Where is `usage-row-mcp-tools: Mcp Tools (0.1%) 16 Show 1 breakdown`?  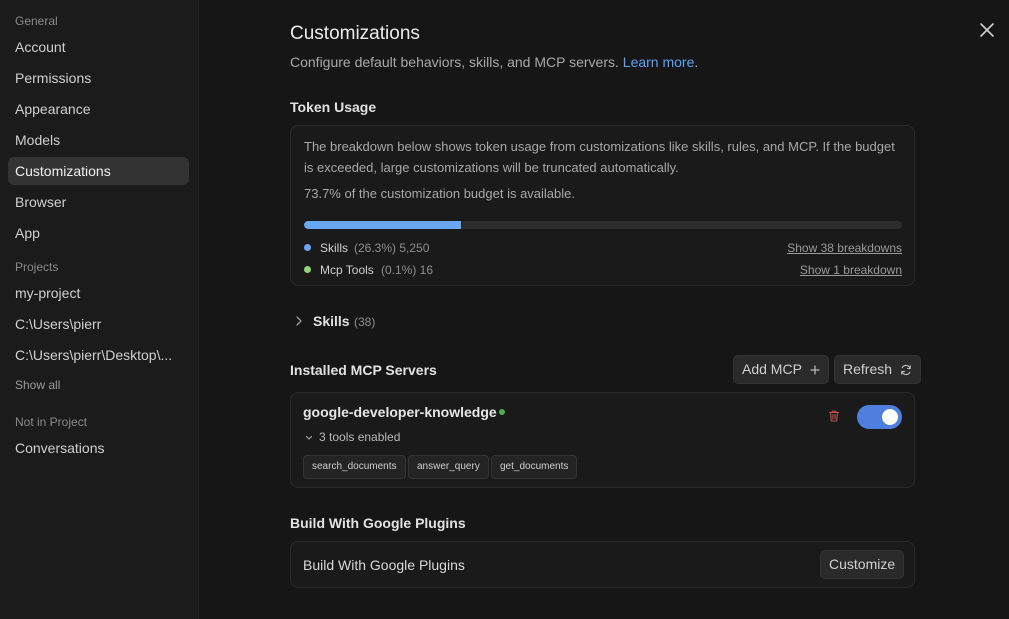 usage-row-mcp-tools: Mcp Tools (0.1%) 16 Show 1 breakdown is located at coordinates (603, 270).